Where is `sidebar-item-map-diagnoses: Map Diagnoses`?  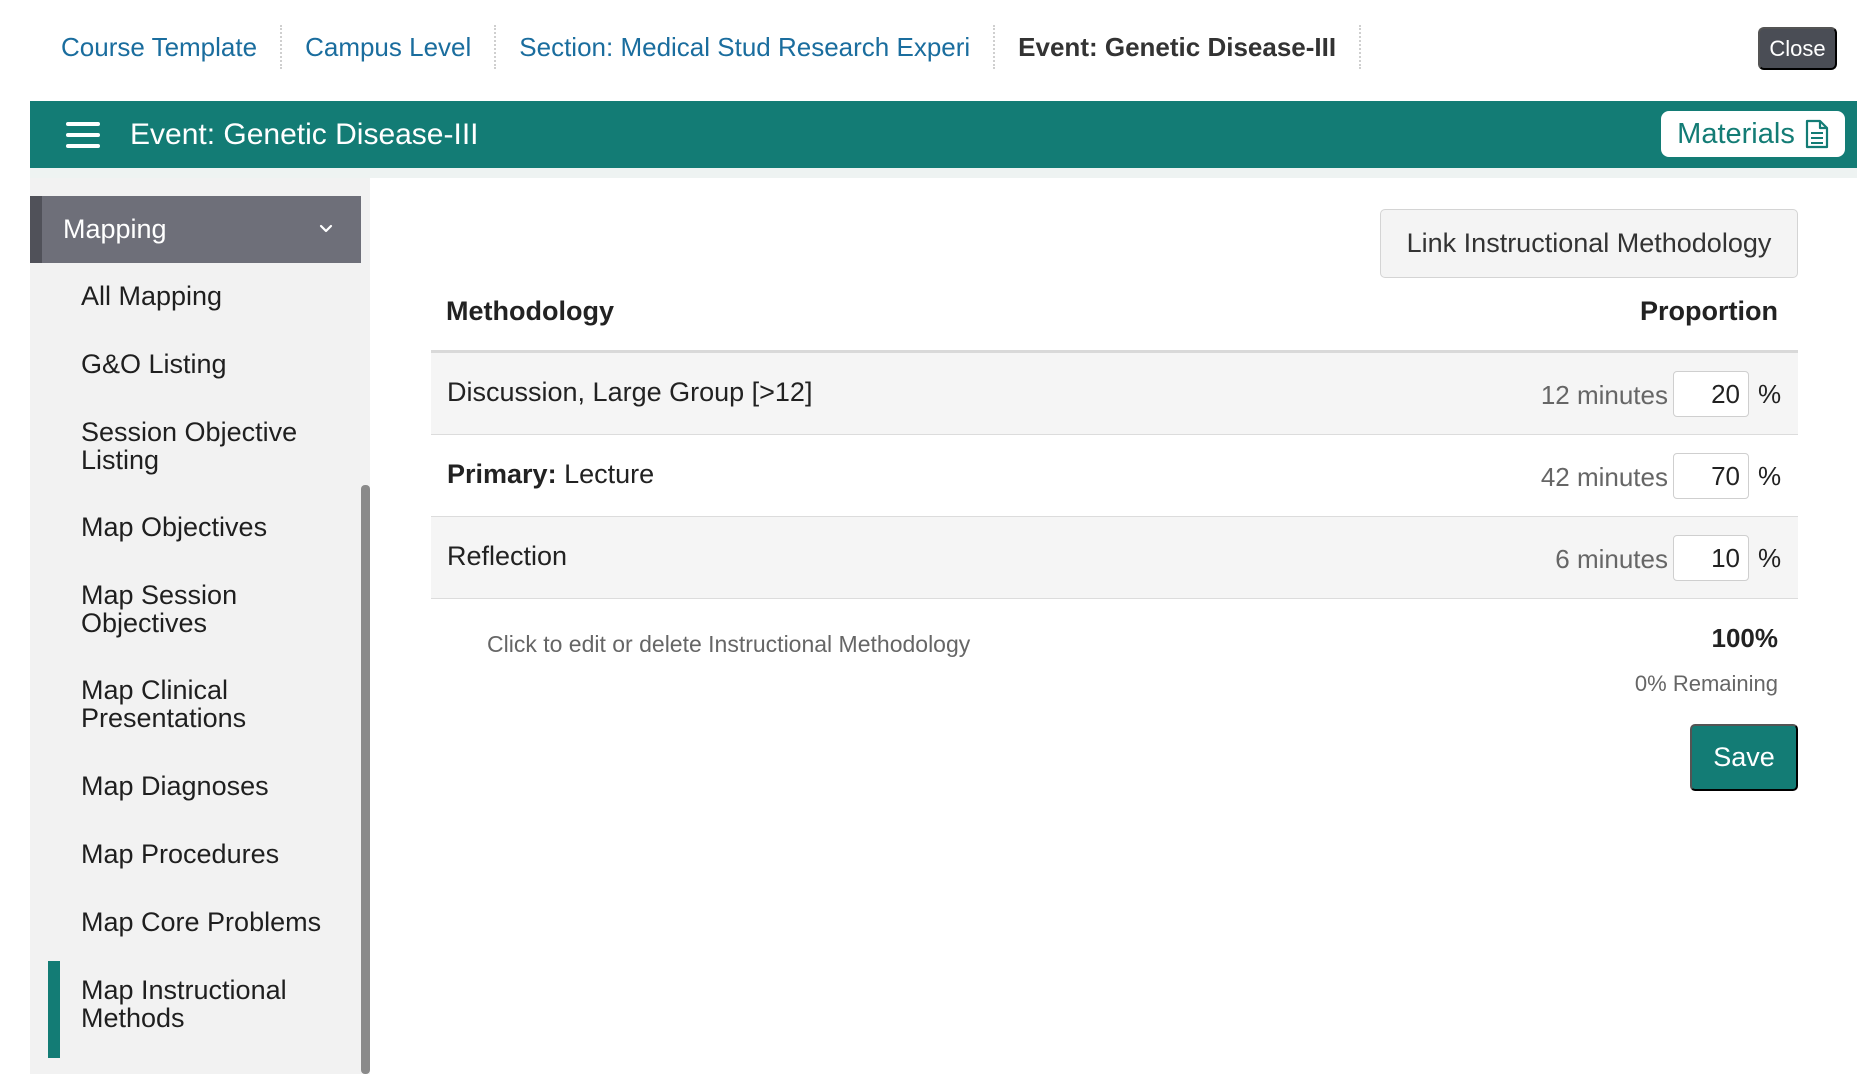 sidebar-item-map-diagnoses: Map Diagnoses is located at coordinates (211, 786).